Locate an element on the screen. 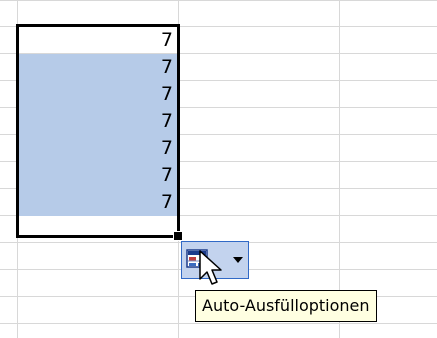 This screenshot has height=338, width=437. cell-source: 7 is located at coordinates (98, 40).